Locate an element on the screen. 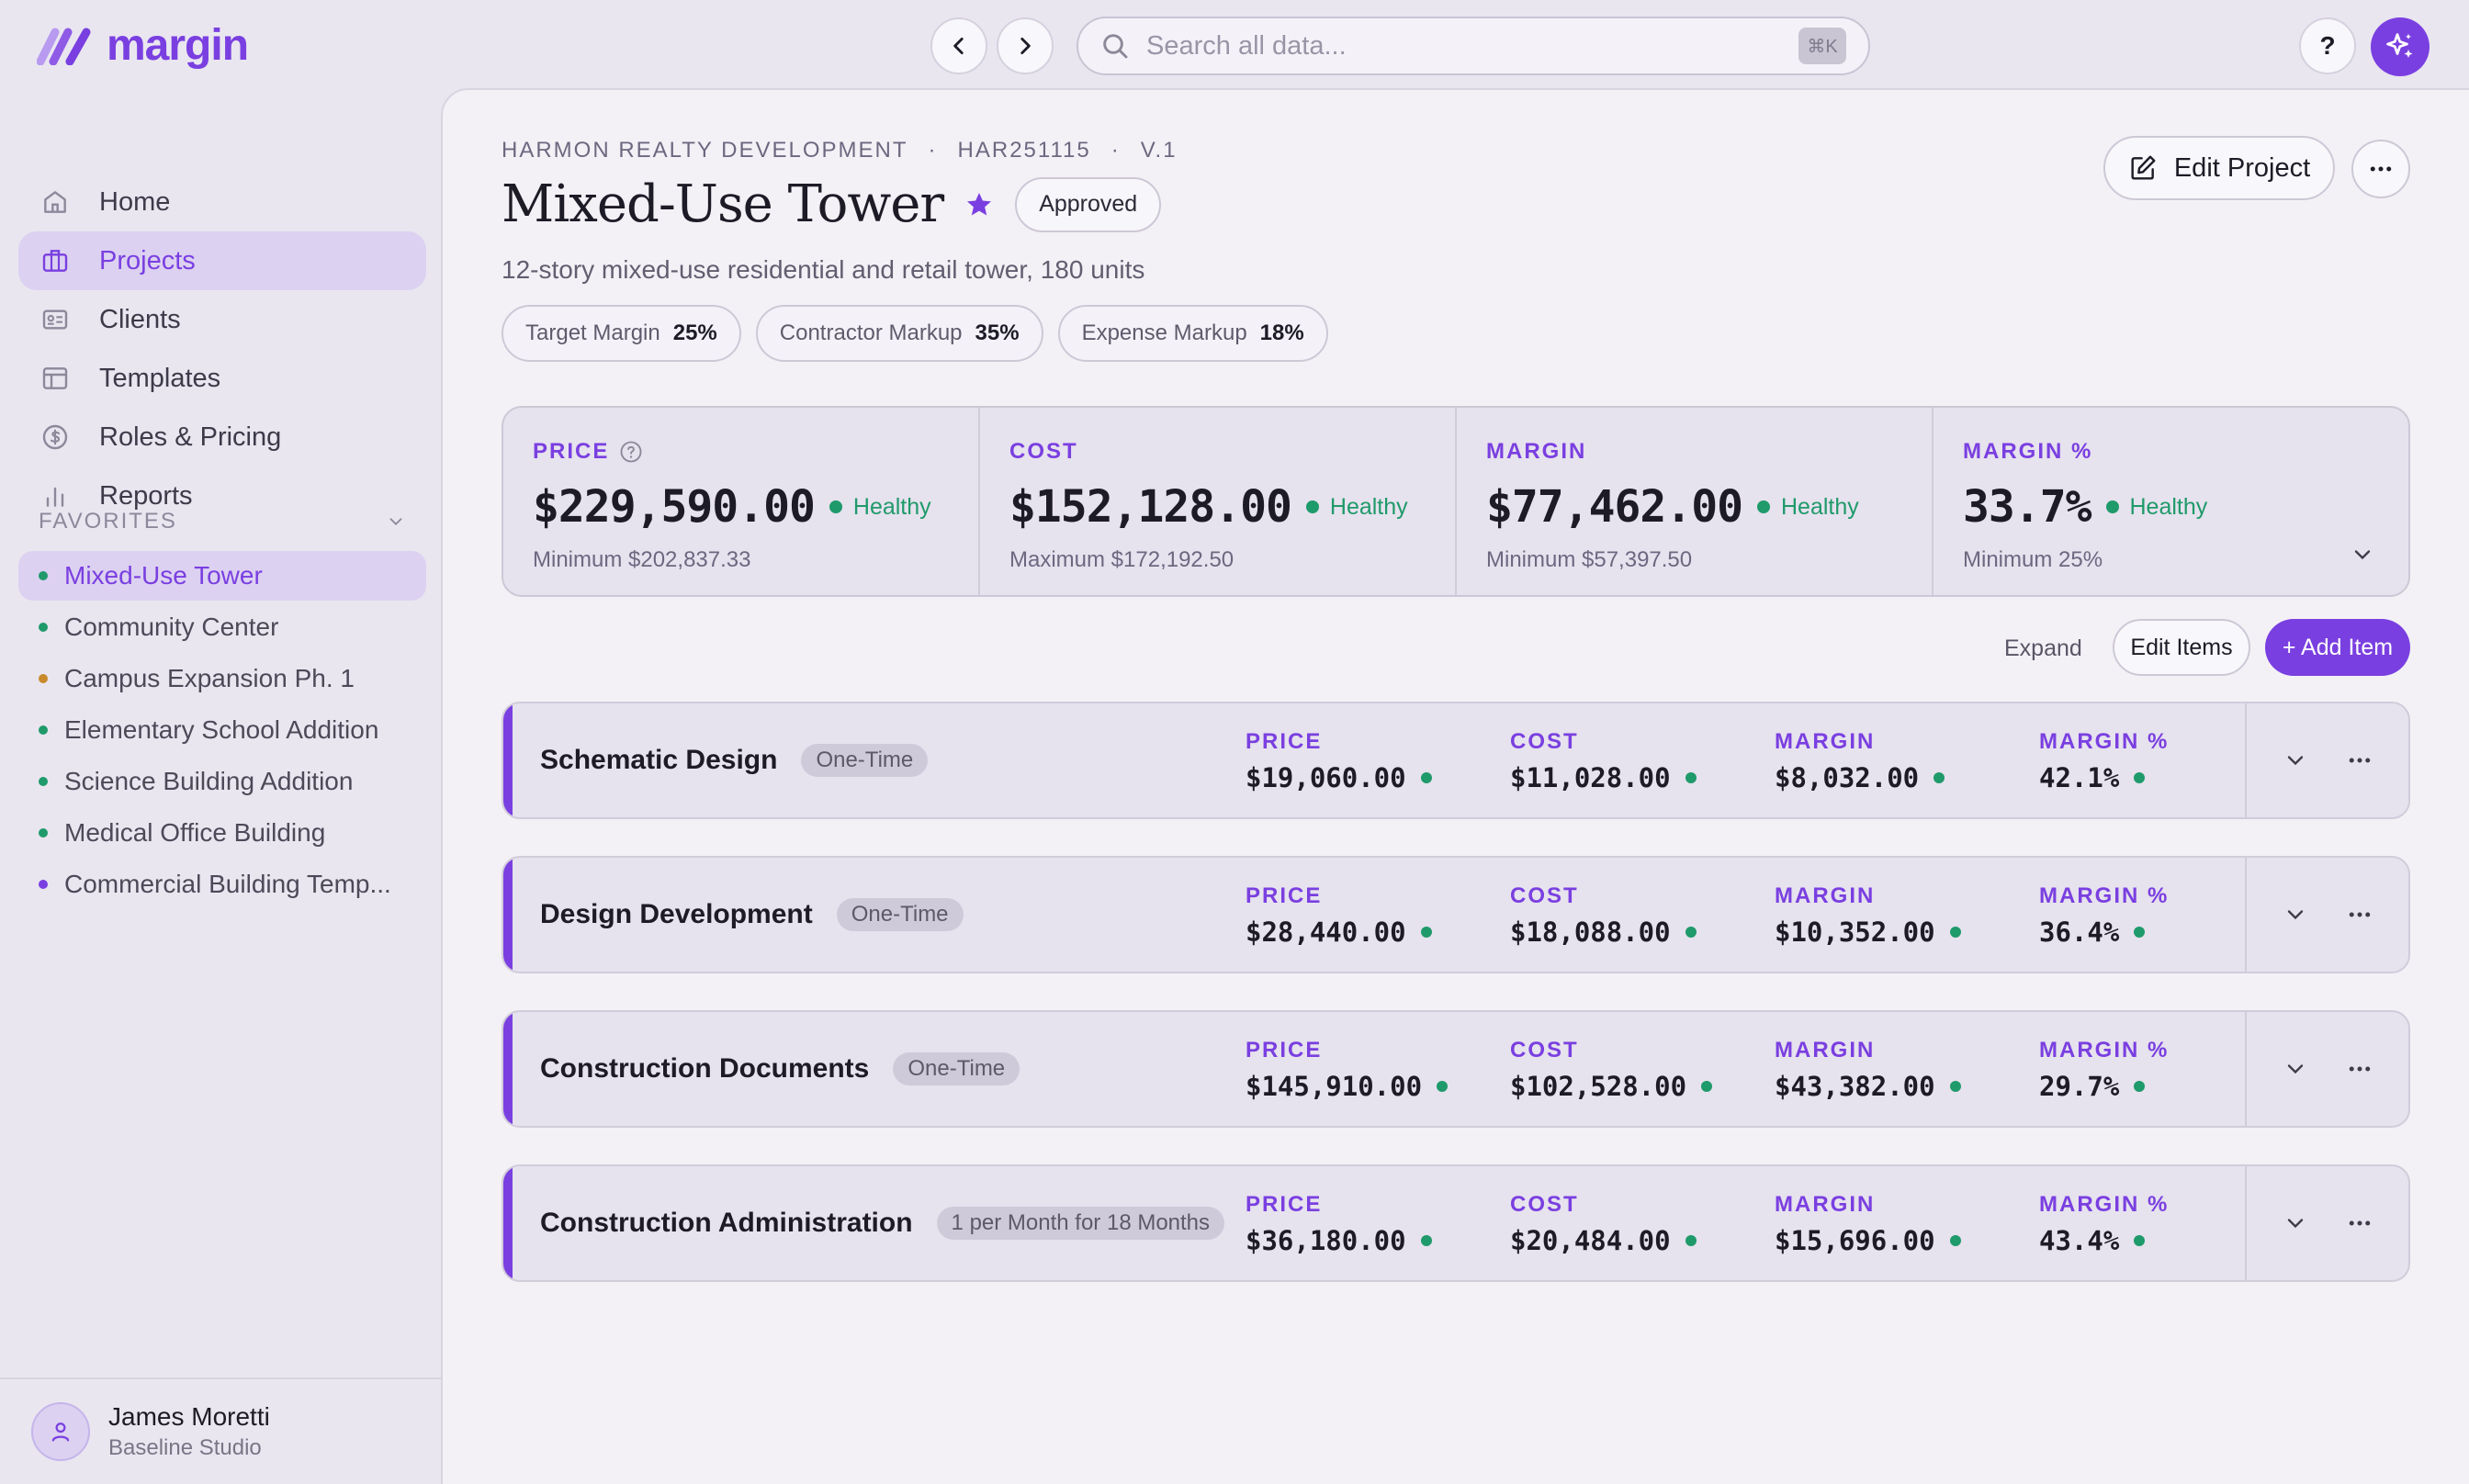 The image size is (2469, 1484). health-label: Healthy is located at coordinates (891, 507).